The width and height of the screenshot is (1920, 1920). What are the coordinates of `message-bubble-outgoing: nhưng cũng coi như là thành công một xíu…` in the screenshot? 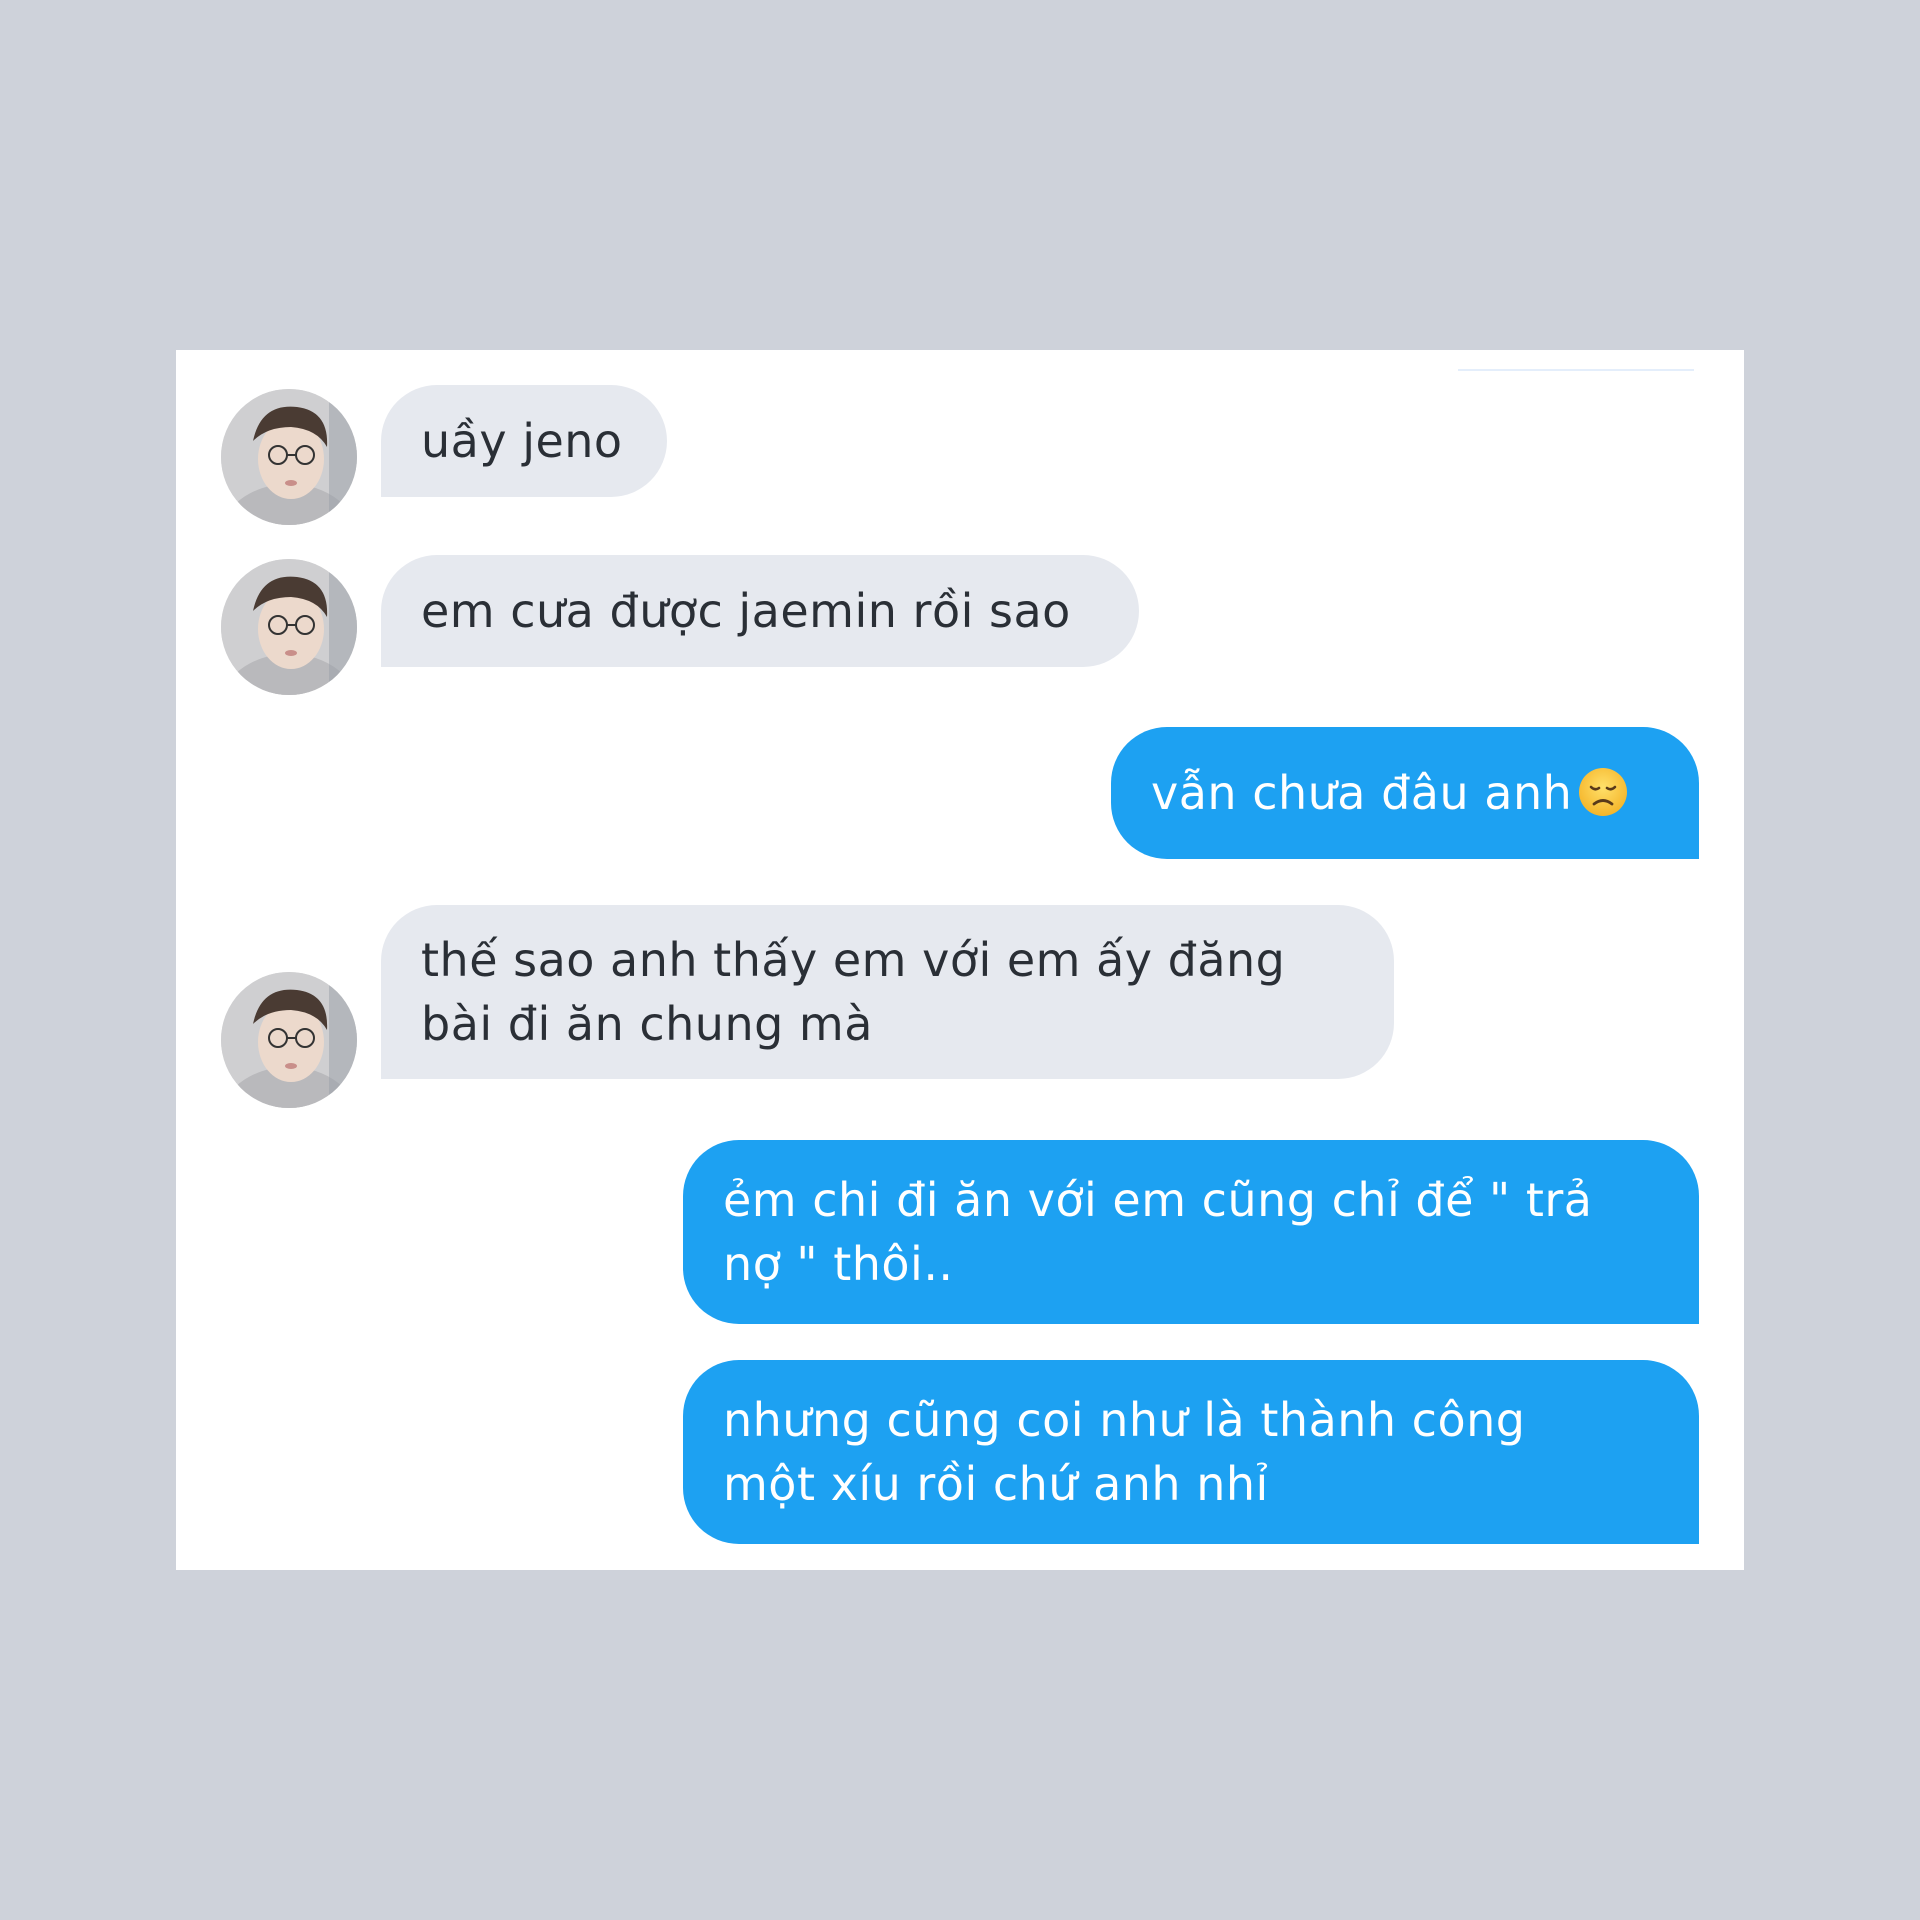 It's located at (1191, 1452).